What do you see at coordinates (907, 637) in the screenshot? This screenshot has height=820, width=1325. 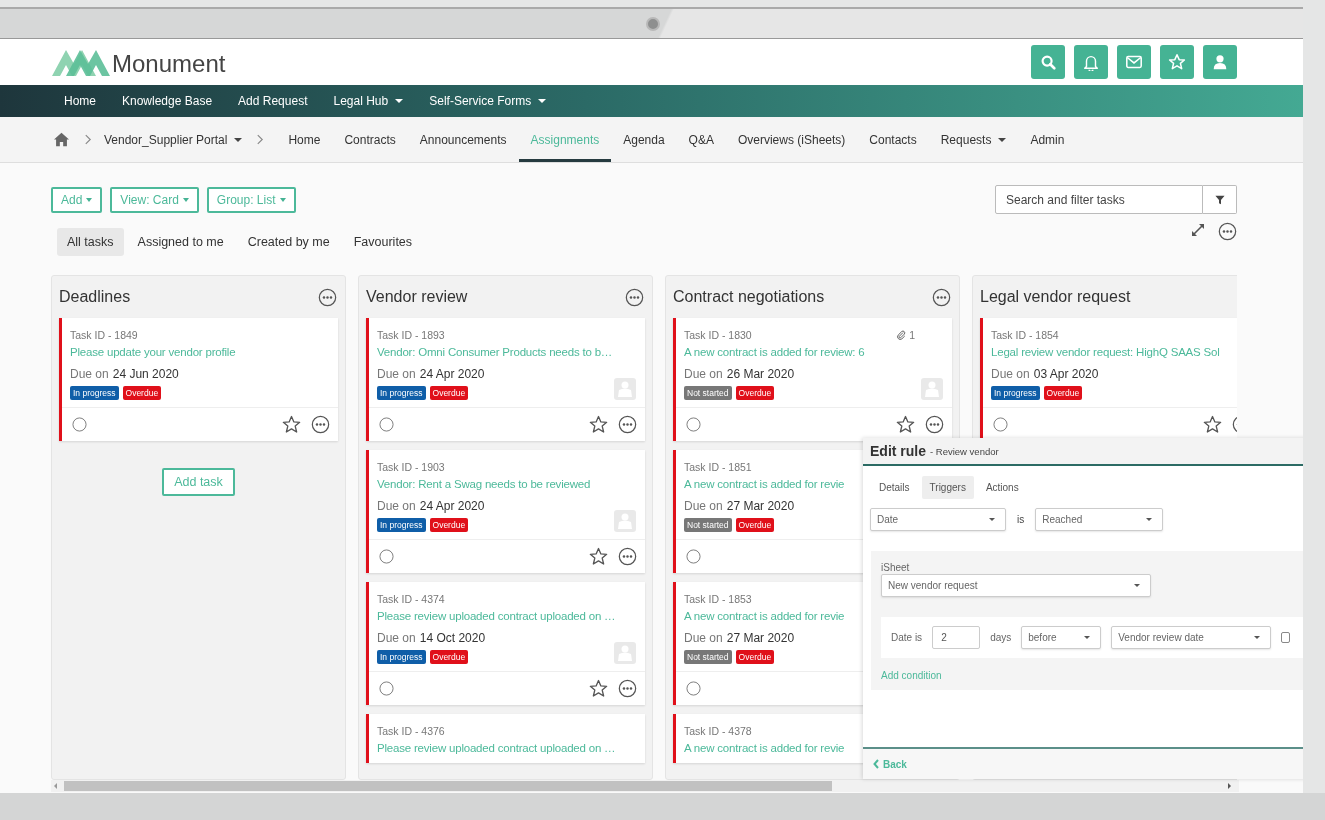 I see `condition-label: Date is` at bounding box center [907, 637].